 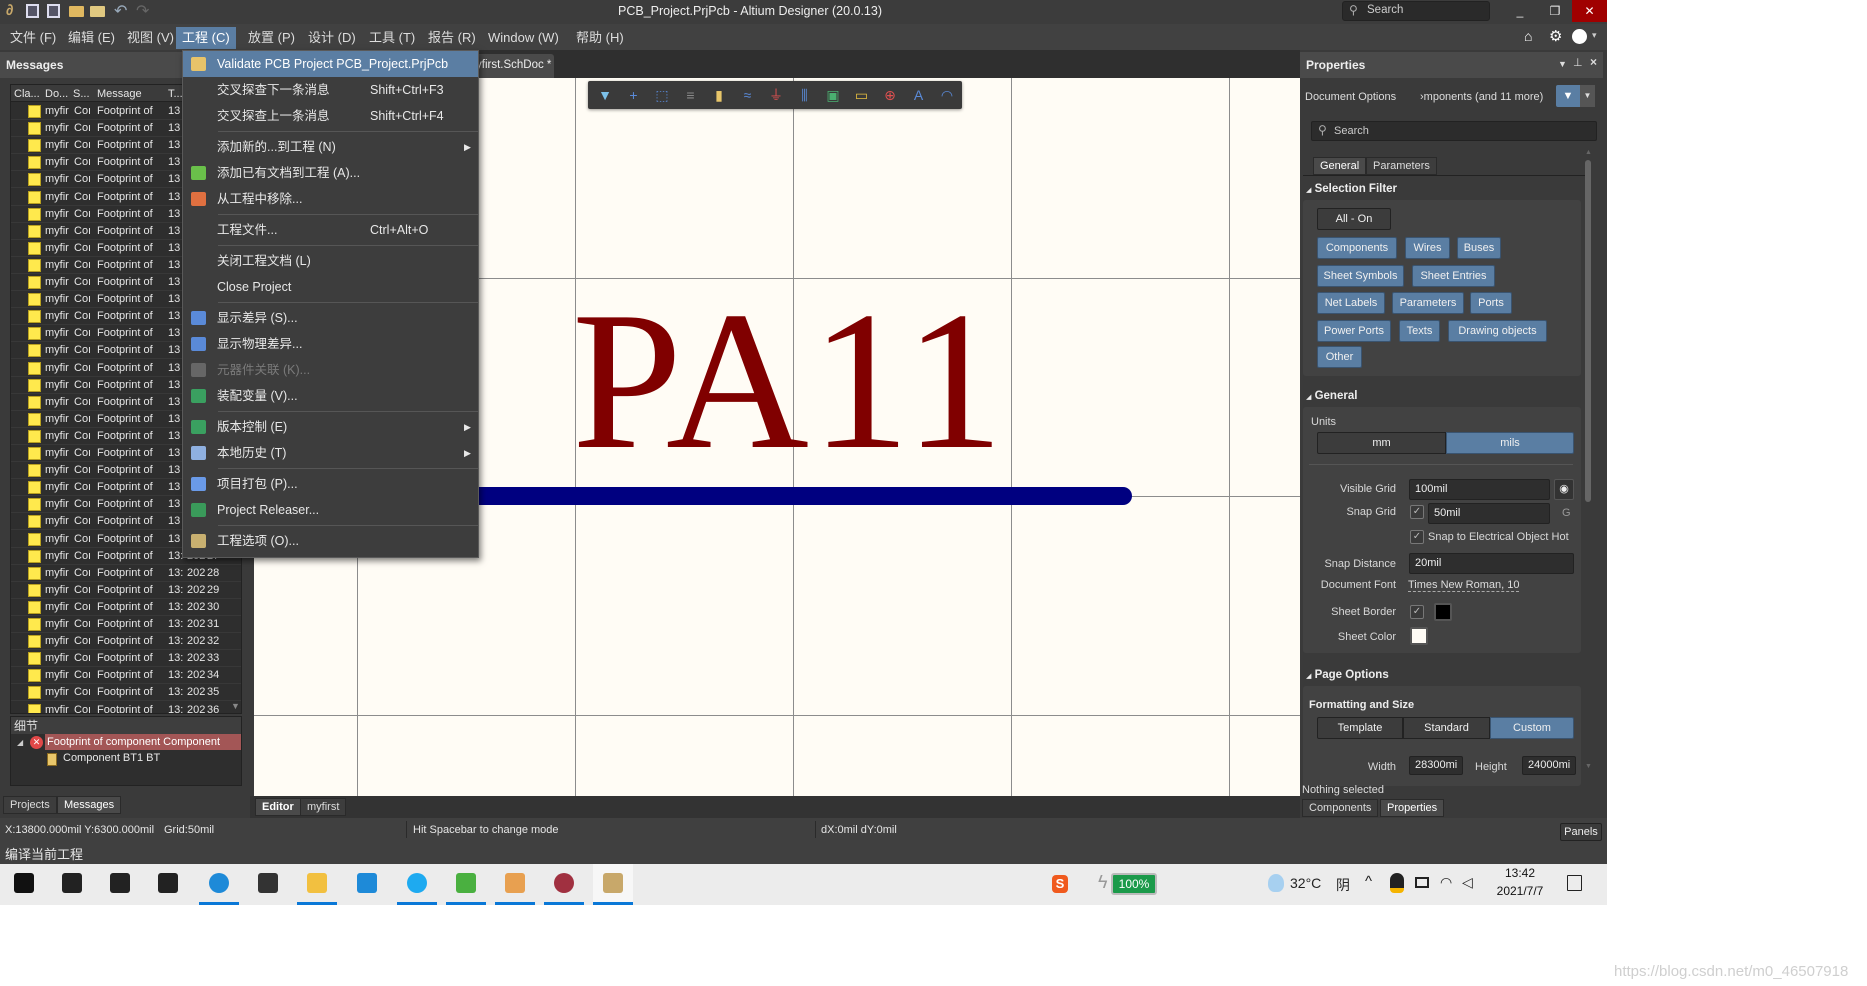 I want to click on menu-item: 交叉探查下一条消息 Shift+Ctrl+F3, so click(x=330, y=90).